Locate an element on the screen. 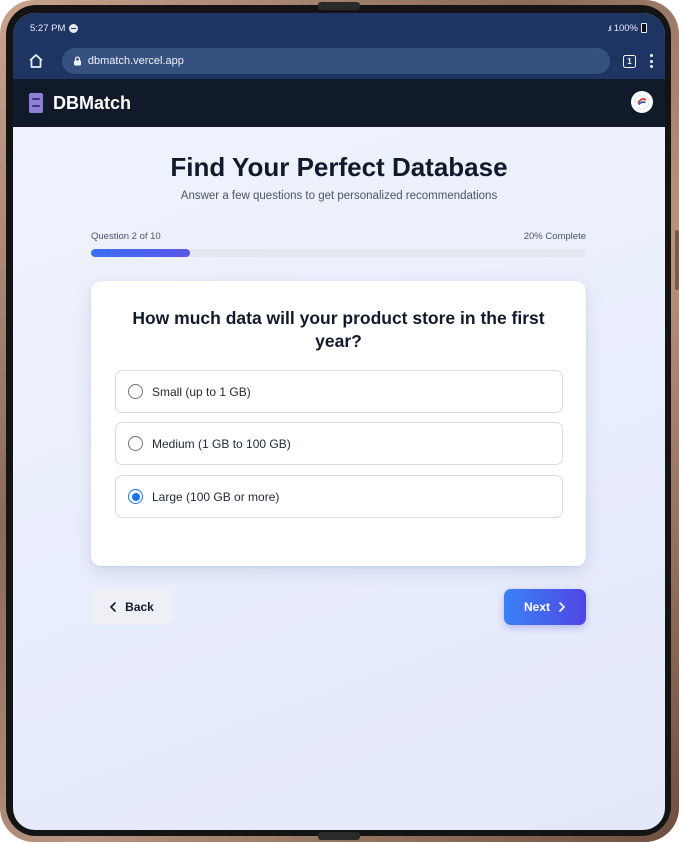  avatar is located at coordinates (642, 102).